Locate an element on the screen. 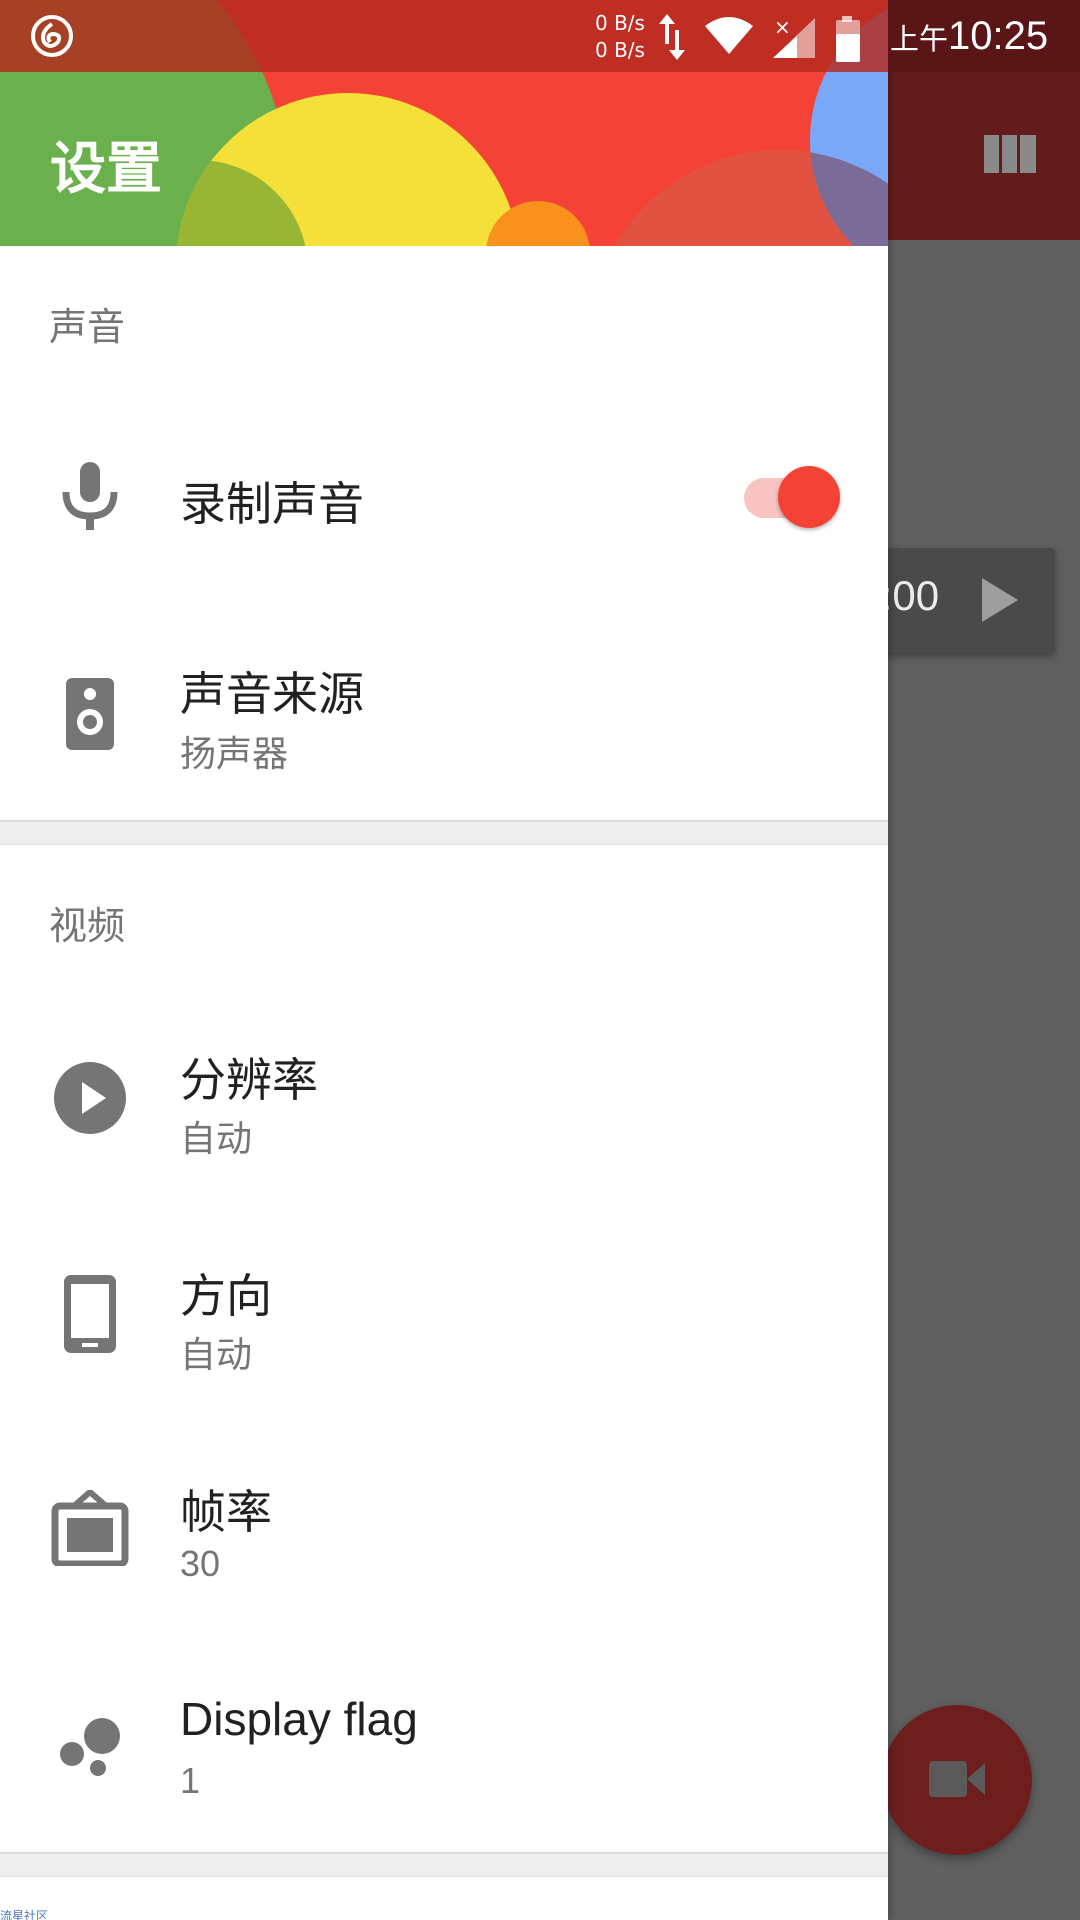  video-camera-icon is located at coordinates (957, 1779).